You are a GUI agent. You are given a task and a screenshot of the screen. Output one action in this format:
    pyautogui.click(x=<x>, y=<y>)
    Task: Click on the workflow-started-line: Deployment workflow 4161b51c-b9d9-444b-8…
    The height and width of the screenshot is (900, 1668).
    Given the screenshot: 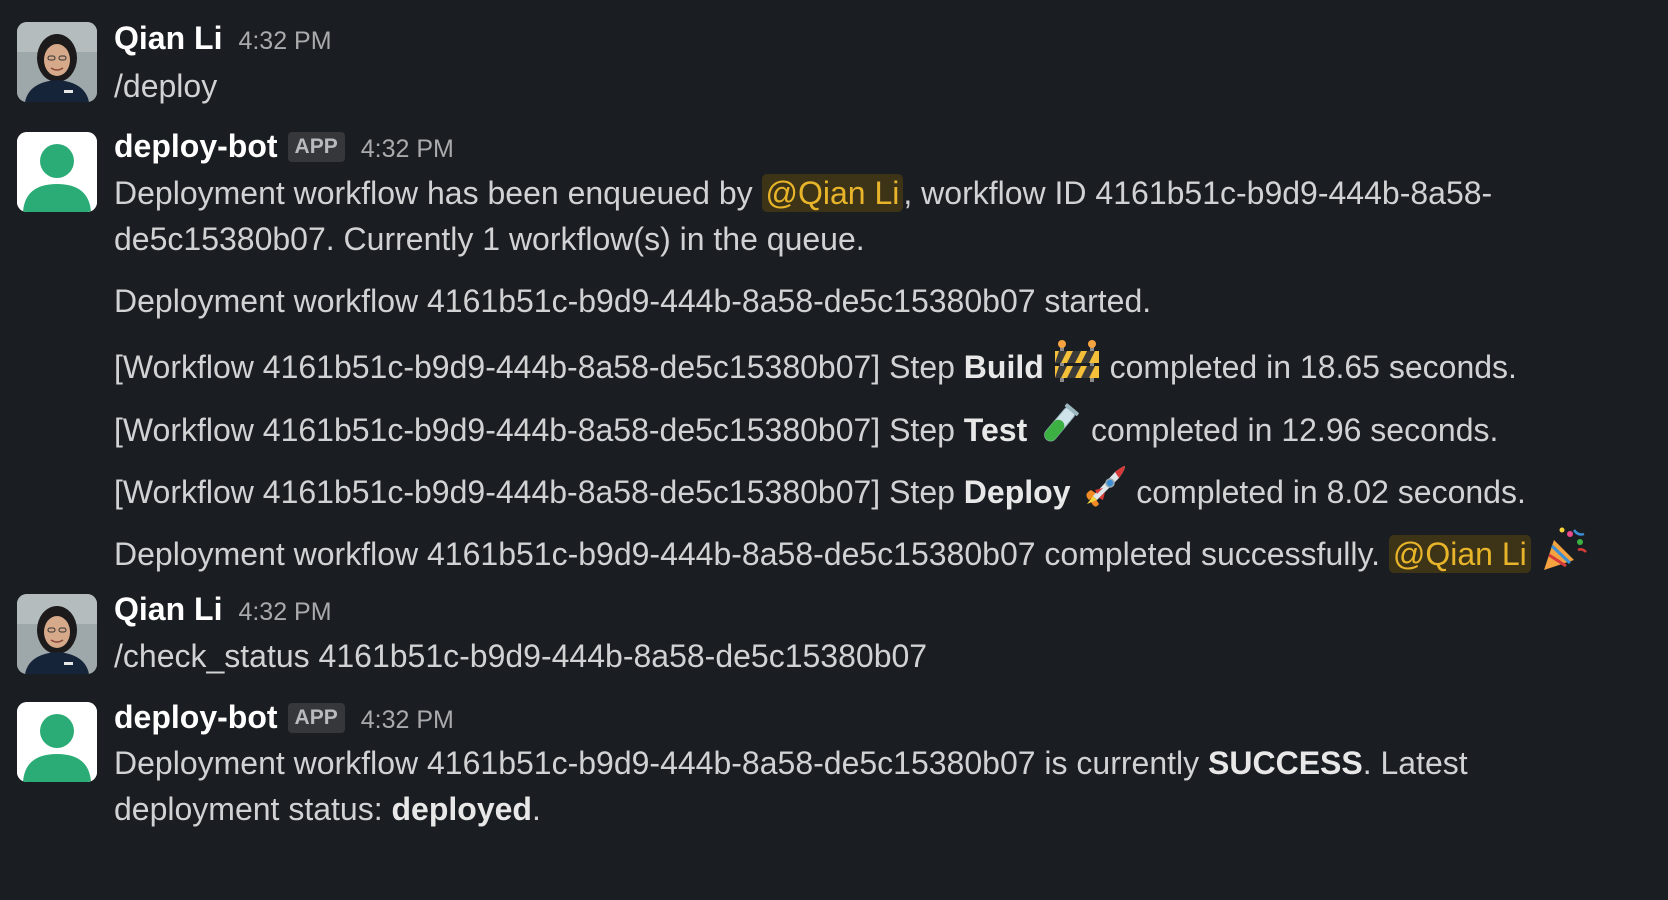 What is the action you would take?
    pyautogui.click(x=633, y=301)
    